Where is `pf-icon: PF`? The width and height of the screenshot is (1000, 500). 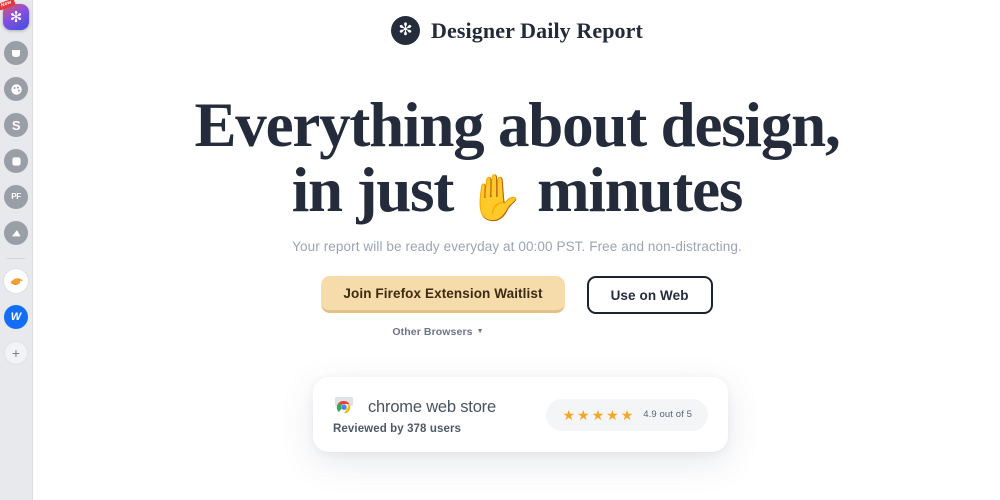 pf-icon: PF is located at coordinates (16, 197).